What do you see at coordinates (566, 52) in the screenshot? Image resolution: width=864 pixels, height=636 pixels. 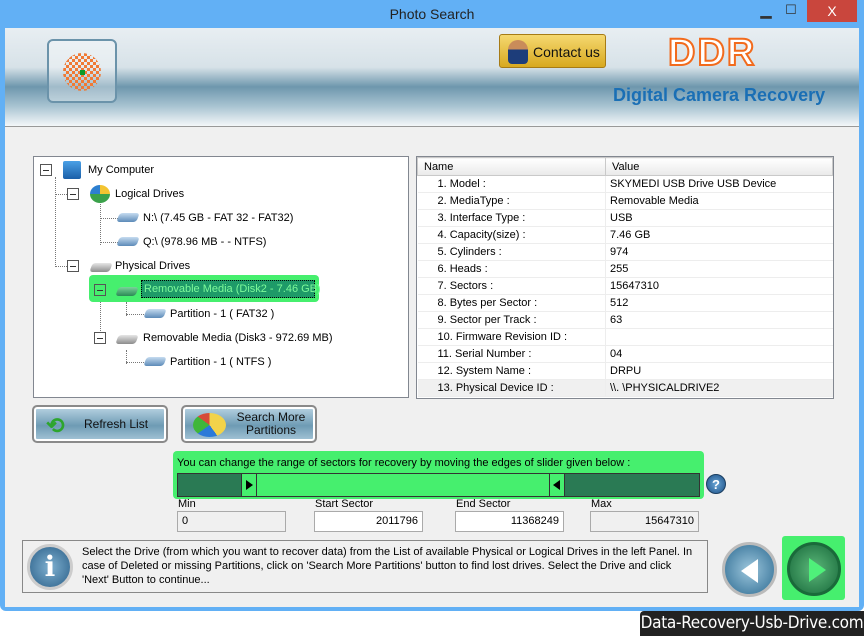 I see `contact-label: Contact us` at bounding box center [566, 52].